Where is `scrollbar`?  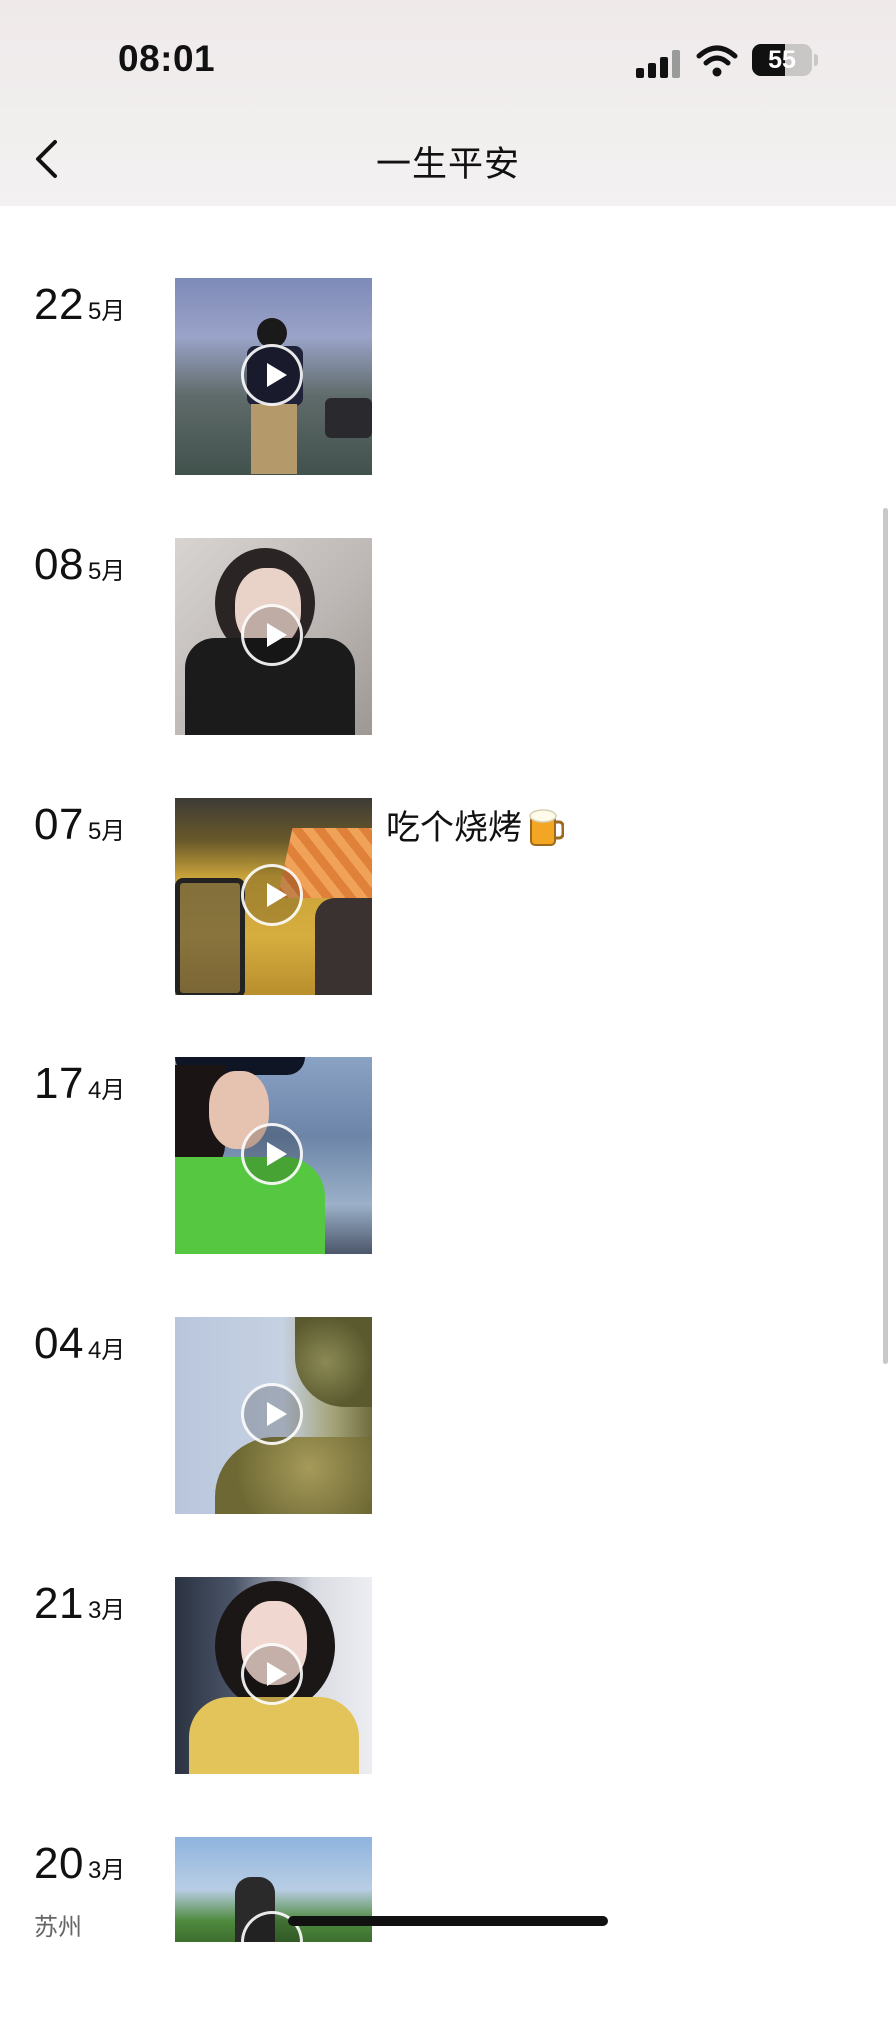 scrollbar is located at coordinates (885, 936).